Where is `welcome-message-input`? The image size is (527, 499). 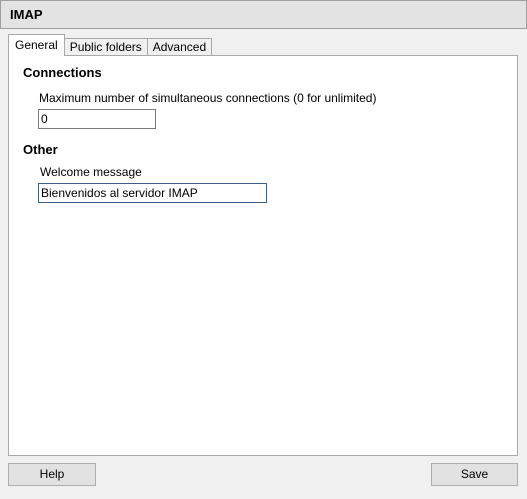
welcome-message-input is located at coordinates (152, 193).